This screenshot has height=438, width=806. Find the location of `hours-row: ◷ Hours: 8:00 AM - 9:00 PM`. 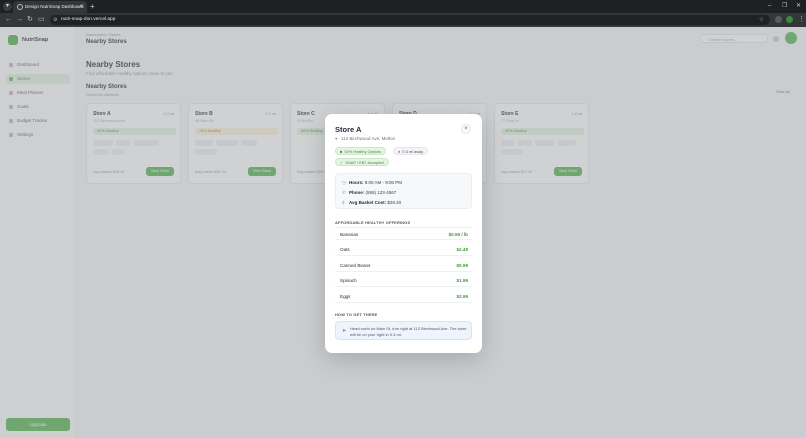

hours-row: ◷ Hours: 8:00 AM - 9:00 PM is located at coordinates (372, 183).